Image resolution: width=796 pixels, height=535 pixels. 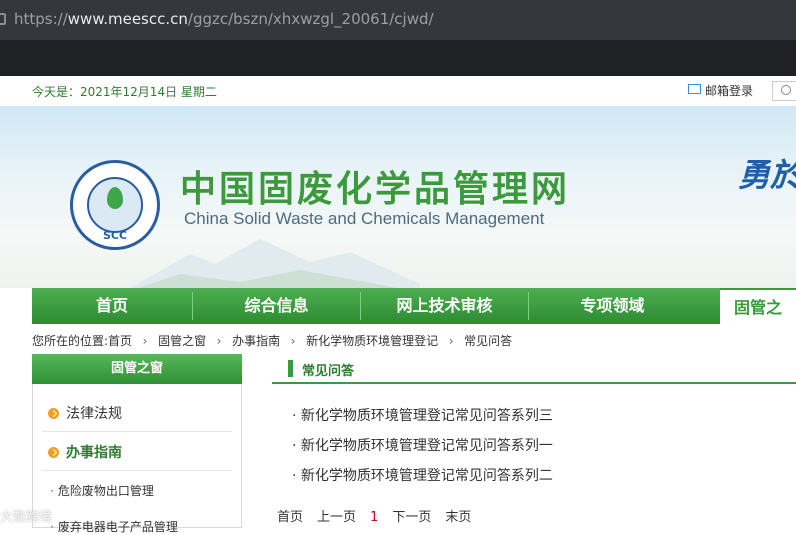 I want to click on article-link: · 新化学物质环境管理登记常见问答系列二, so click(x=422, y=475).